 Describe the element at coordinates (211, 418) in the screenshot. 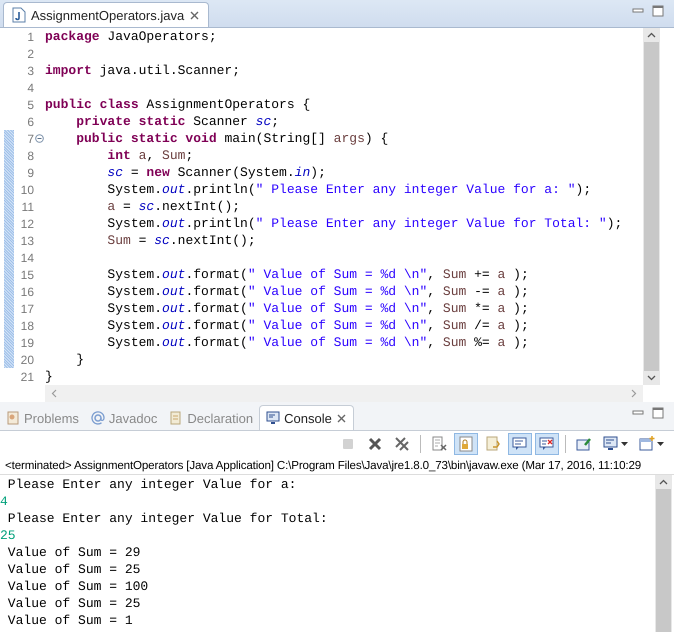

I see `panel-tab: Declaration` at that location.